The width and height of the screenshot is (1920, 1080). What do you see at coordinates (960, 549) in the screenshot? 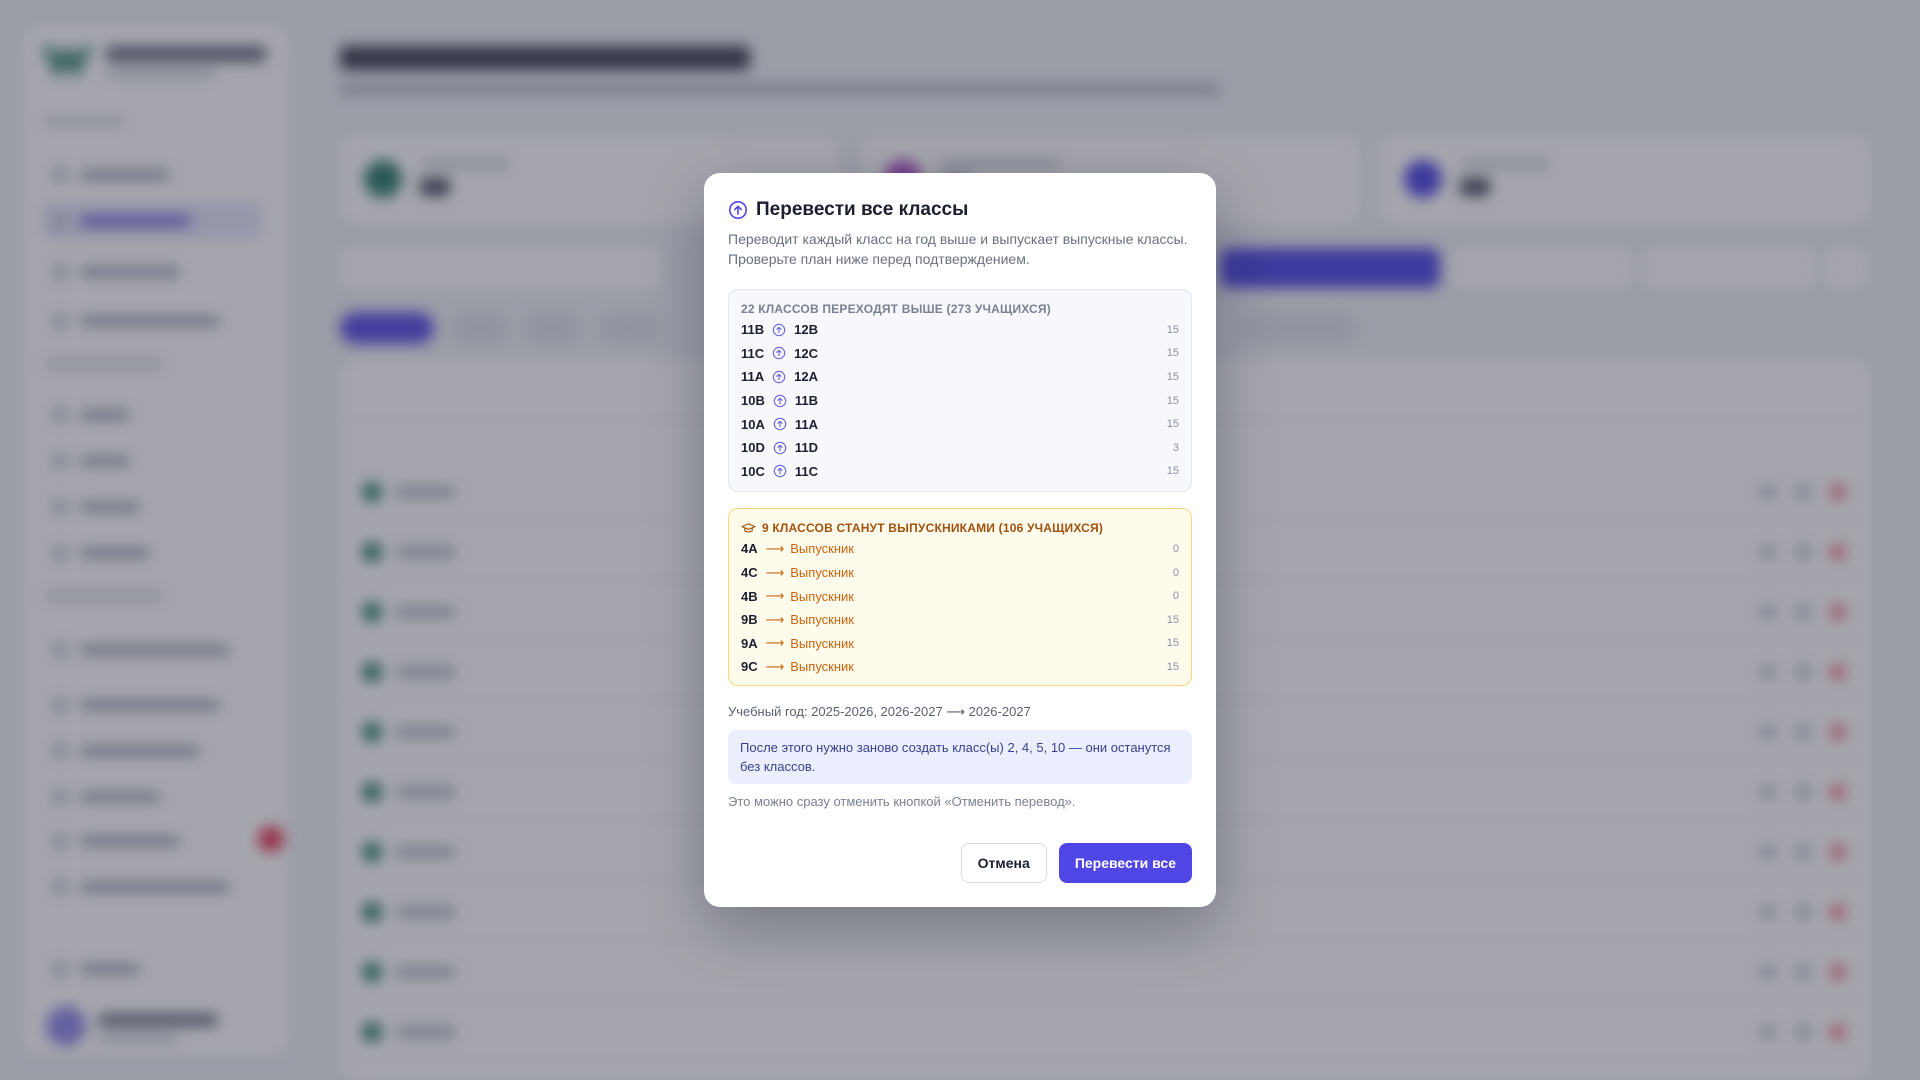
I see `list-item: 4A ⟶ Выпускник 0` at bounding box center [960, 549].